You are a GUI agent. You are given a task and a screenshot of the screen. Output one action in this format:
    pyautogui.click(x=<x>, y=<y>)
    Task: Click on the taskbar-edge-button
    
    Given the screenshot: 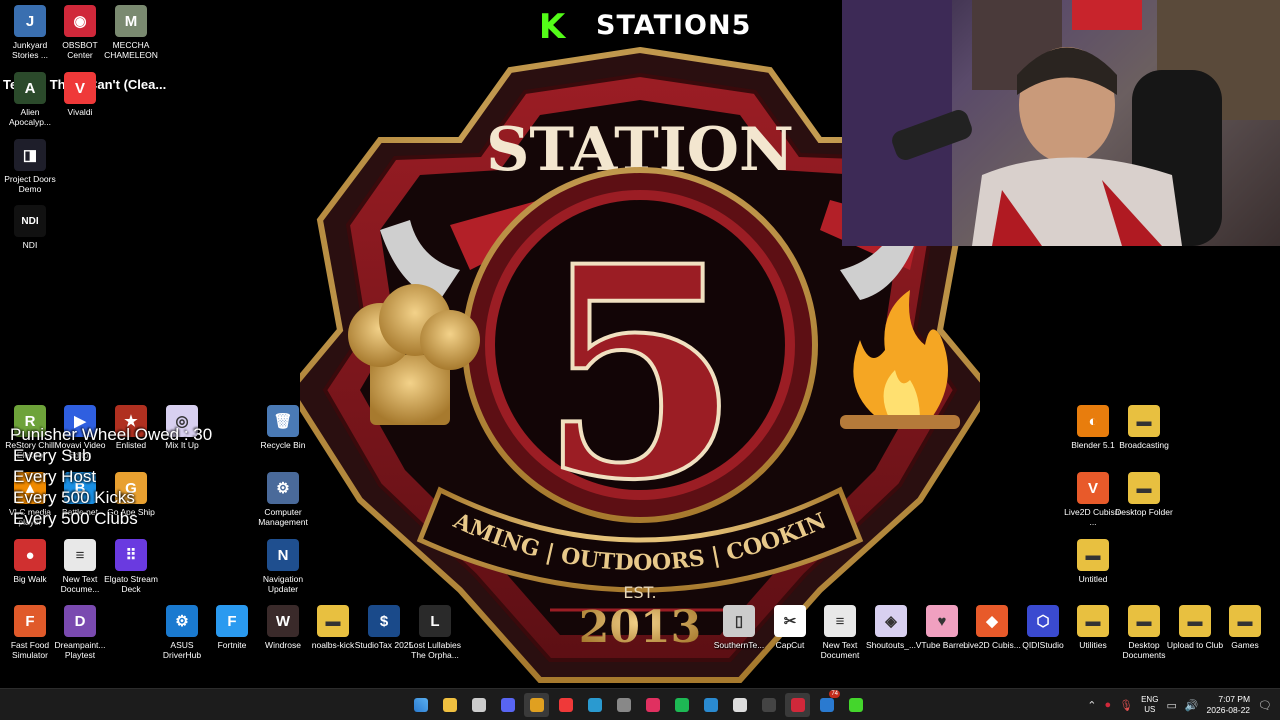 What is the action you would take?
    pyautogui.click(x=594, y=705)
    